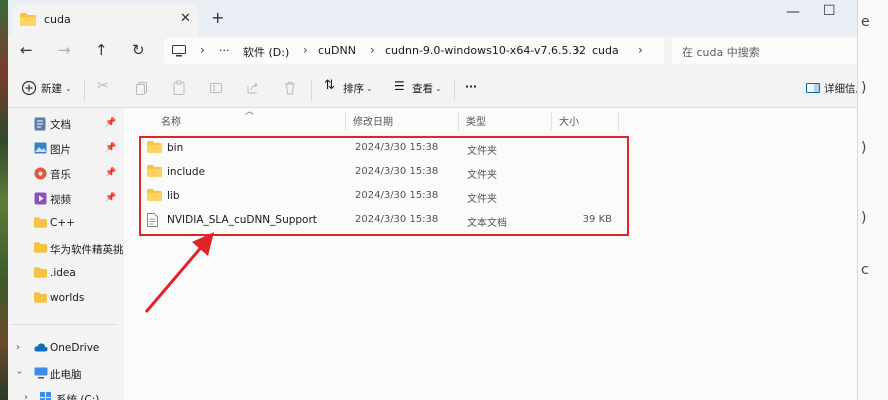 The height and width of the screenshot is (400, 888). I want to click on tab-title: cuda, so click(57, 19).